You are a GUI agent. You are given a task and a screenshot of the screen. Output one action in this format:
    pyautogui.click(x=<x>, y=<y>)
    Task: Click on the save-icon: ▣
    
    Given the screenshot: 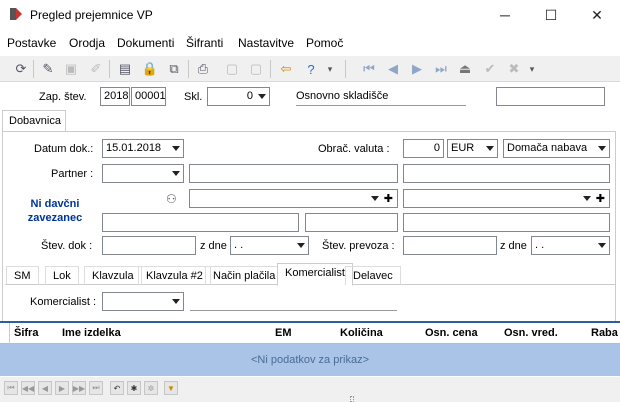 What is the action you would take?
    pyautogui.click(x=71, y=69)
    